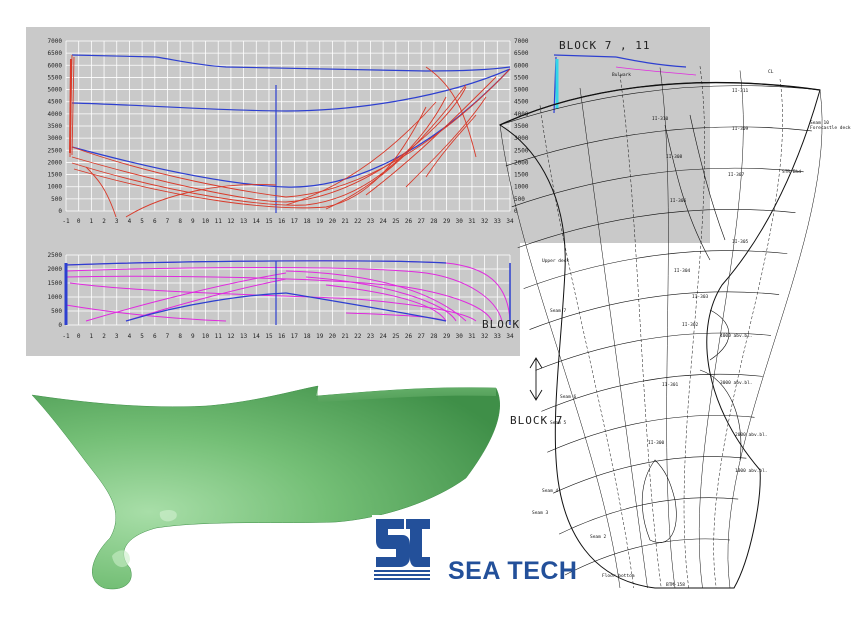 This screenshot has height=620, width=861. I want to click on profile-blue-lines, so click(291, 133).